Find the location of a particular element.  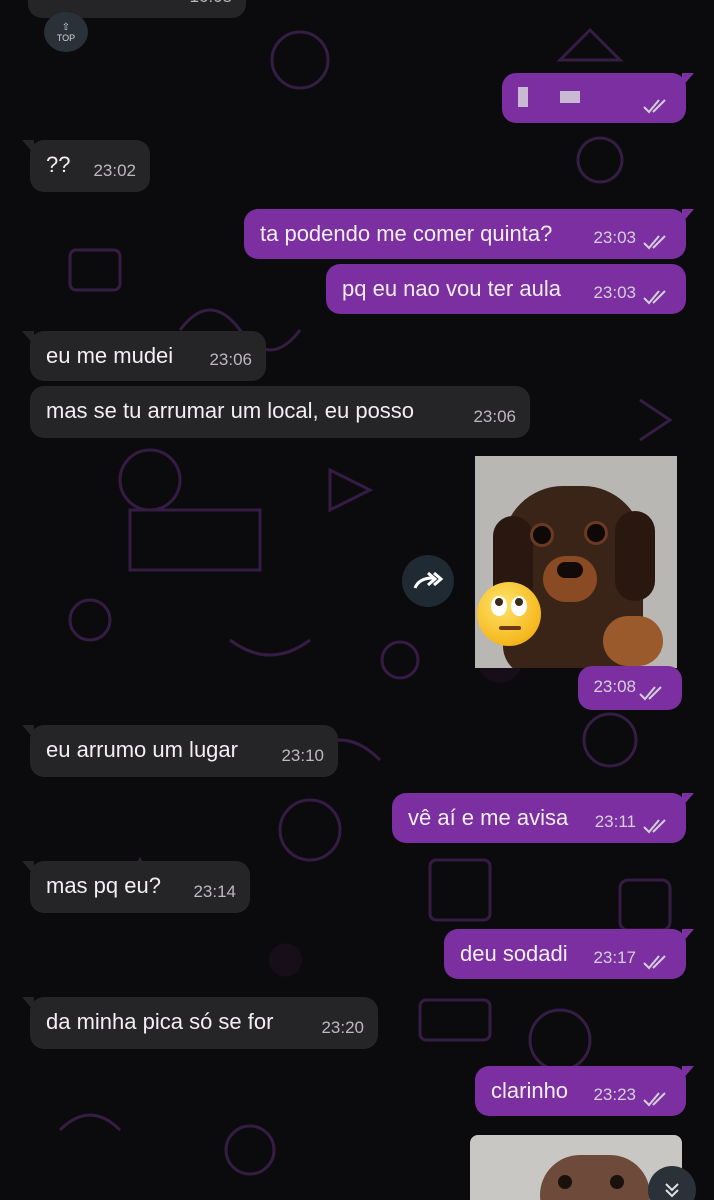

message-text: vê aí e me avisa is located at coordinates (488, 817).